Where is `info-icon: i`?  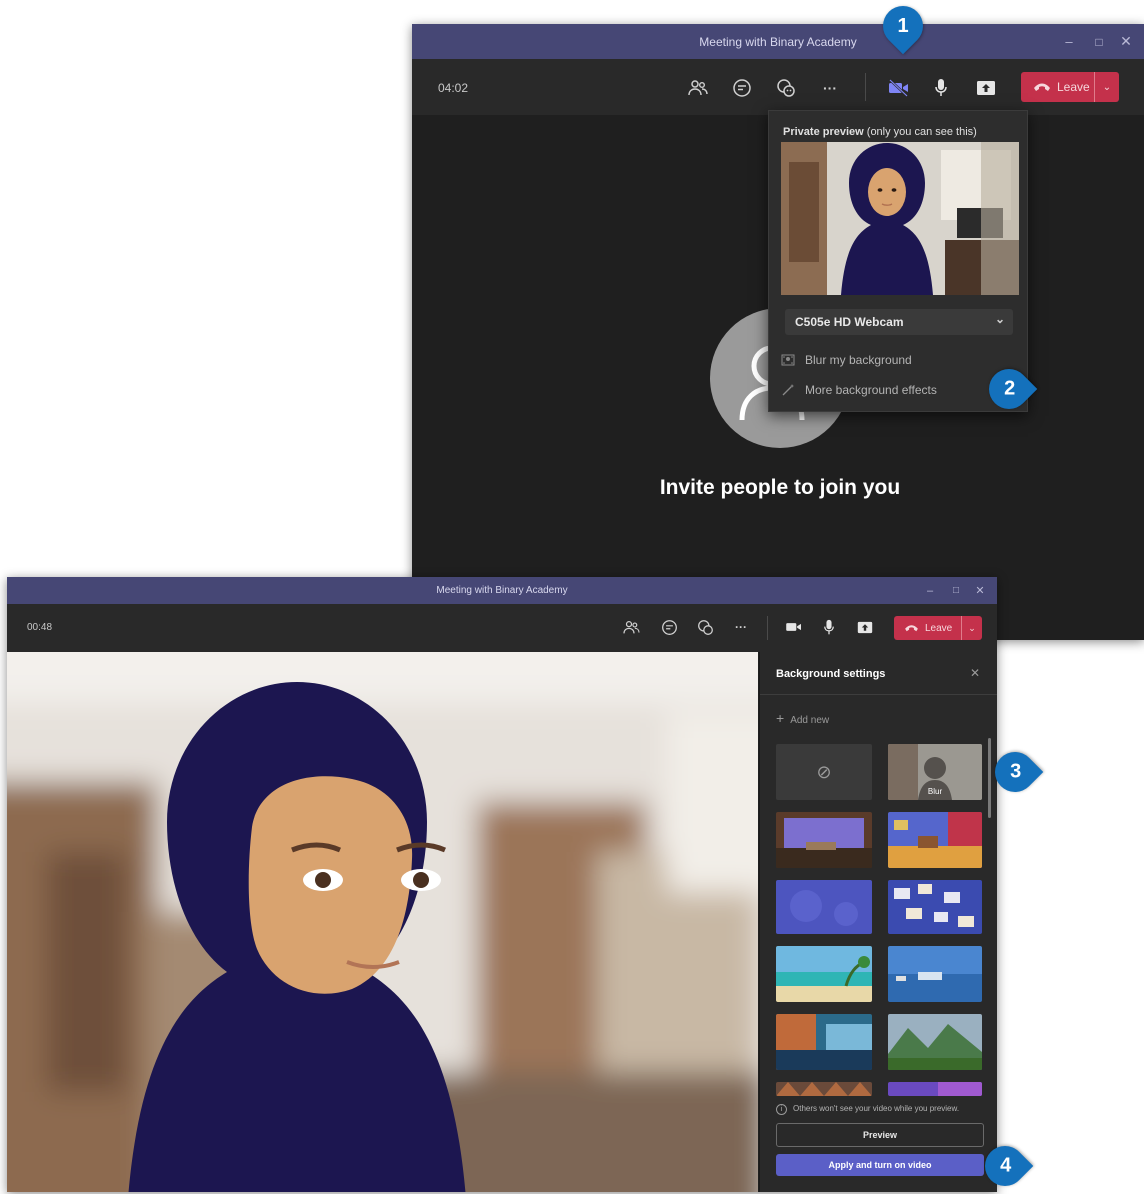 info-icon: i is located at coordinates (781, 1109).